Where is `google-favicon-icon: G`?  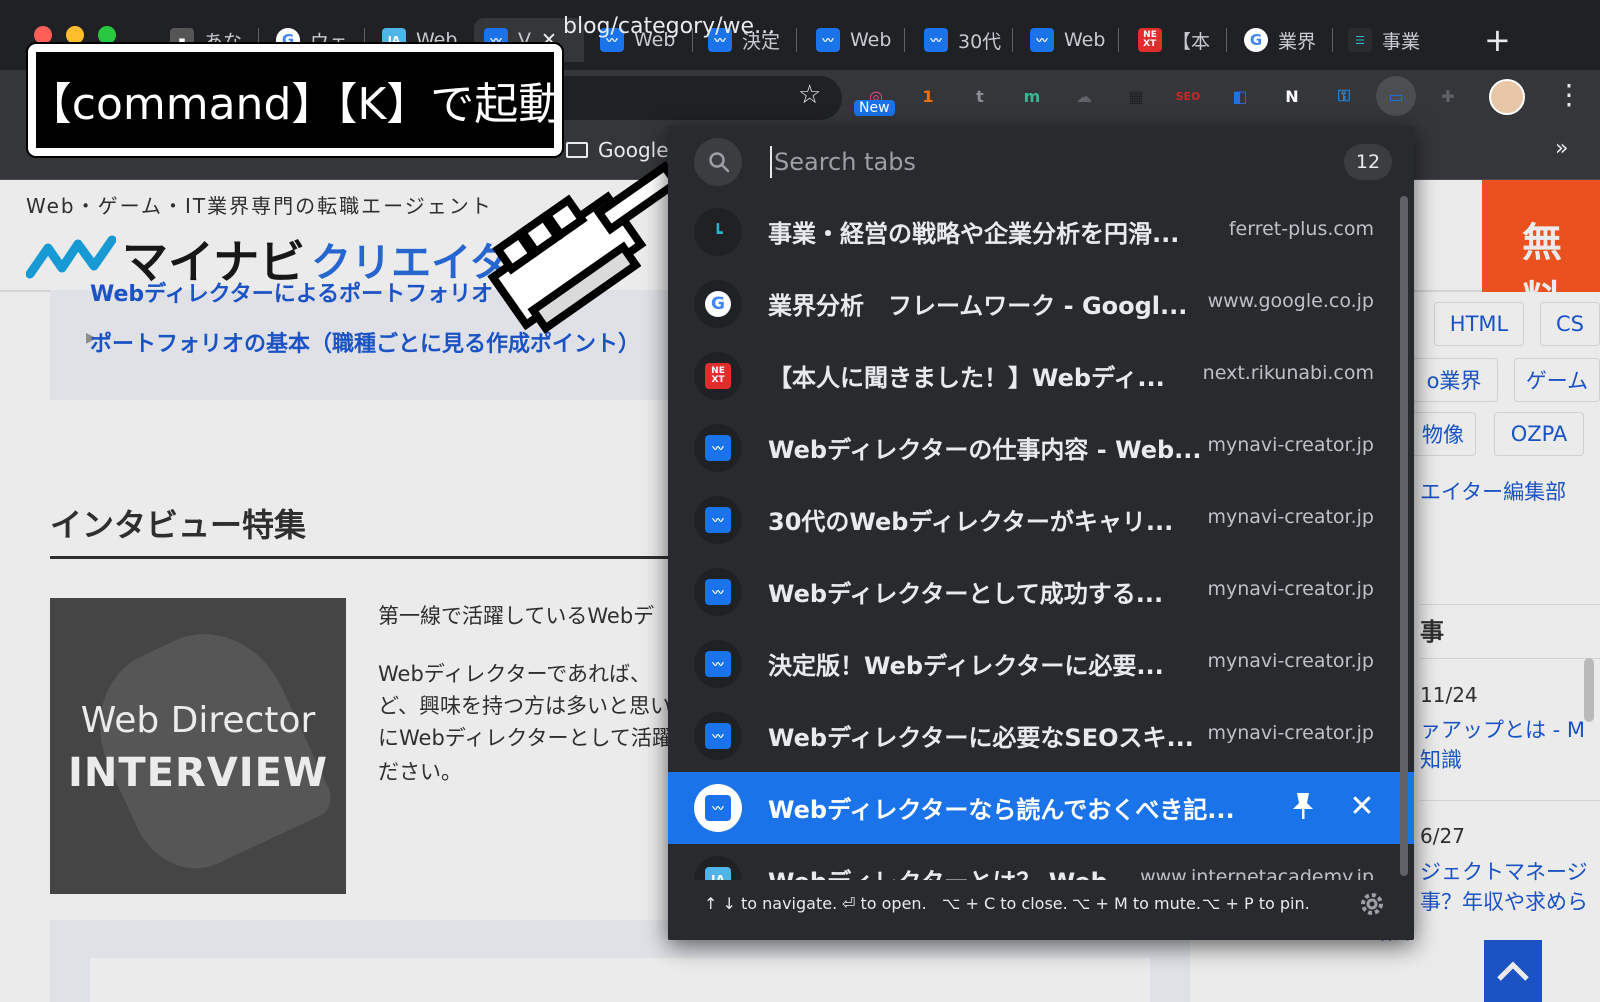
google-favicon-icon: G is located at coordinates (718, 304).